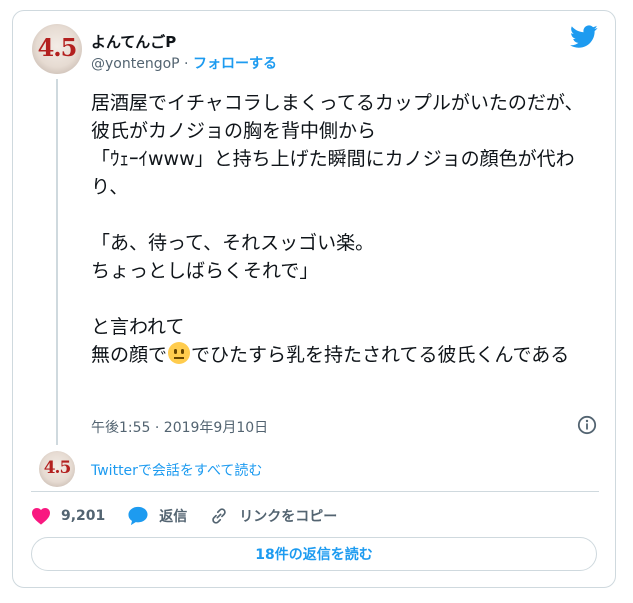 The height and width of the screenshot is (603, 633). What do you see at coordinates (173, 517) in the screenshot?
I see `reply-label: 返信` at bounding box center [173, 517].